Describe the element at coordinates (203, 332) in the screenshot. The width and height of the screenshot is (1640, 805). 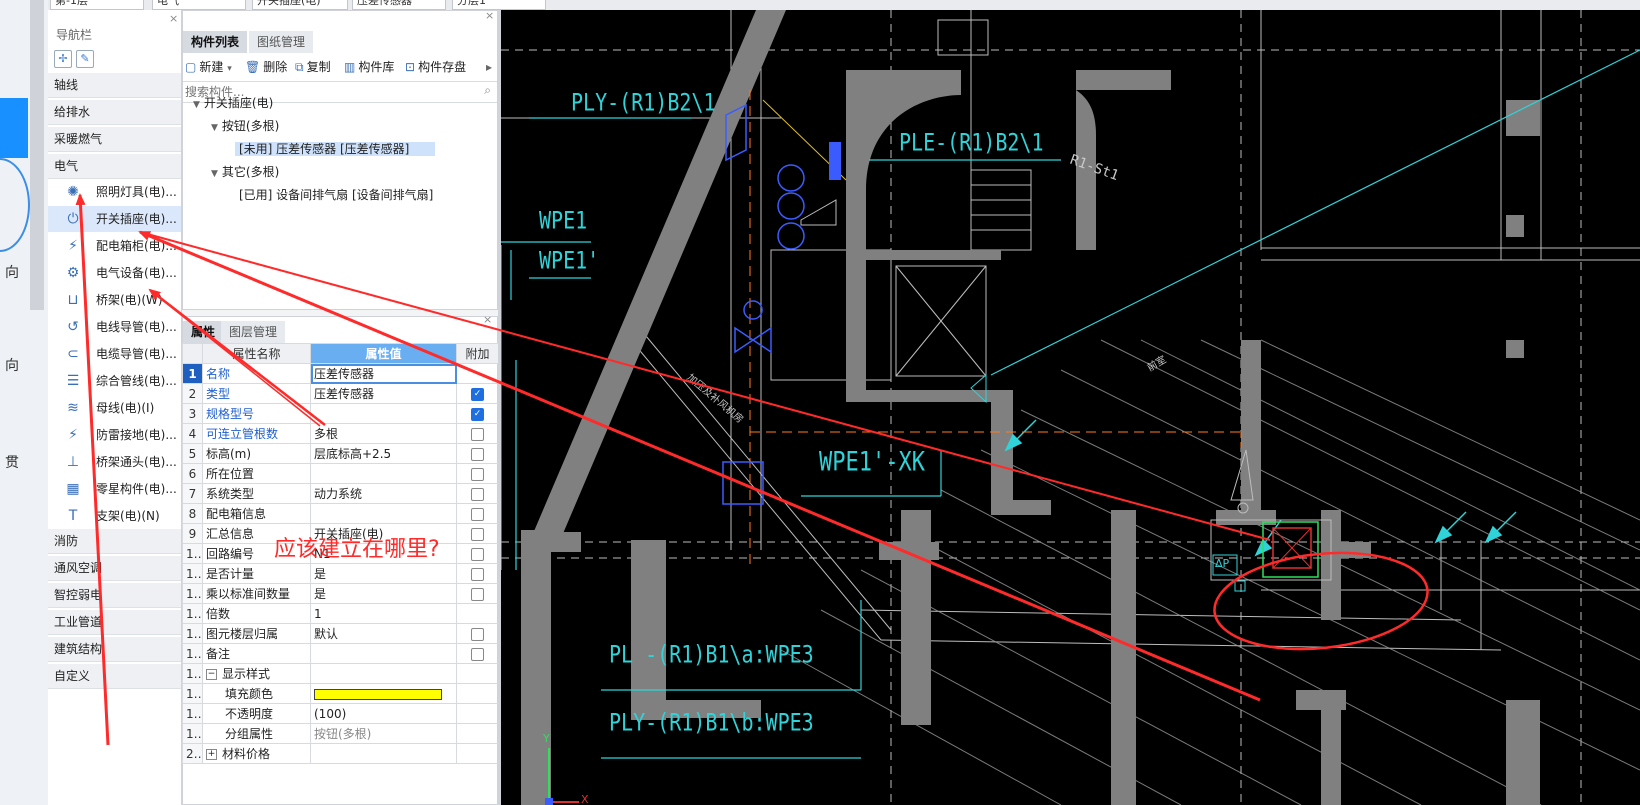
I see `tab-properties: 属性` at that location.